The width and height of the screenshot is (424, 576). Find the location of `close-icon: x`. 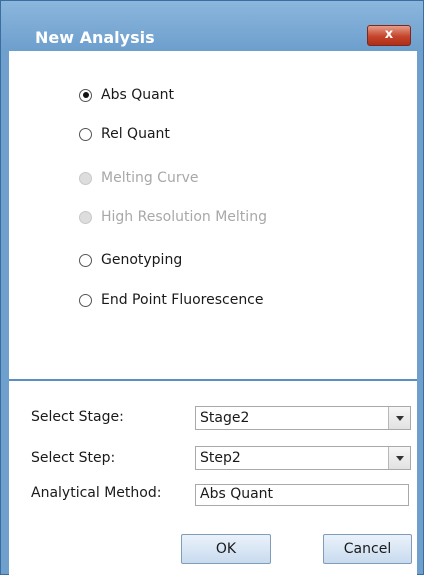

close-icon: x is located at coordinates (389, 34).